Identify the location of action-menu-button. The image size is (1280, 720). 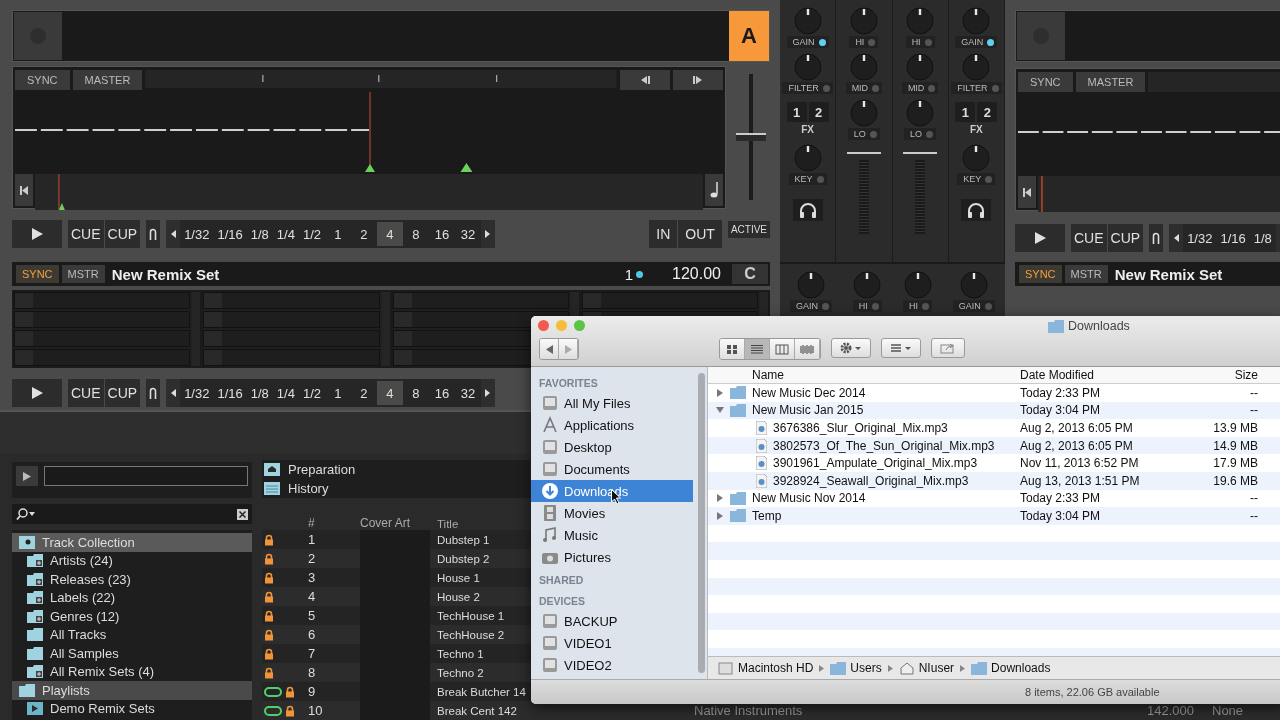
(851, 348).